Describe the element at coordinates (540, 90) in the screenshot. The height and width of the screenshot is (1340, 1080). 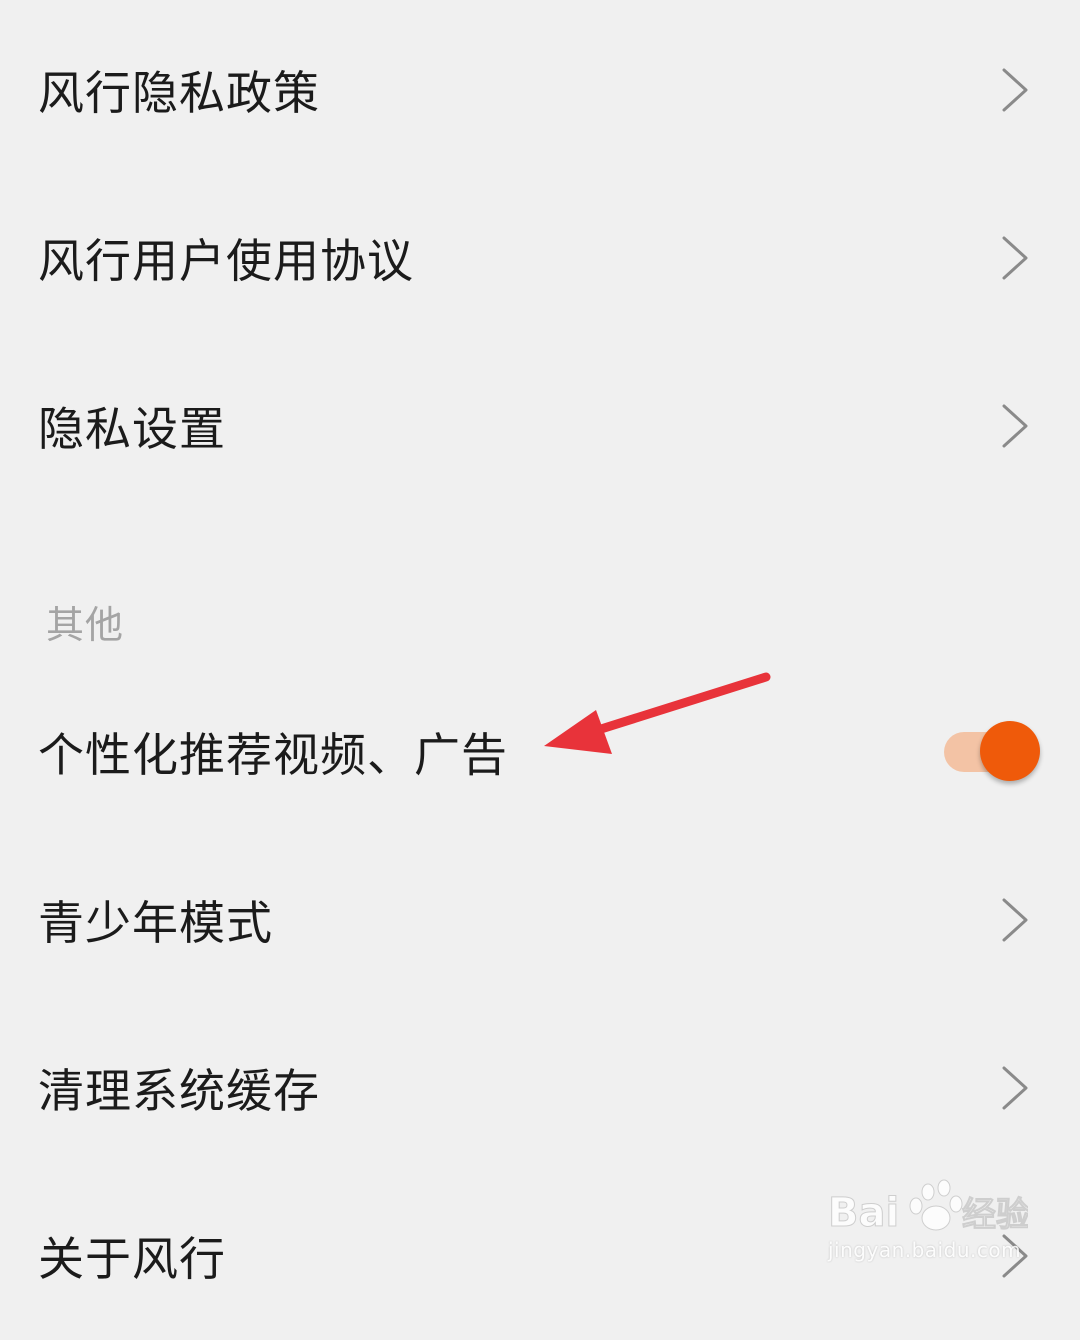
I see `privacy-policy-row: 风行隐私政策` at that location.